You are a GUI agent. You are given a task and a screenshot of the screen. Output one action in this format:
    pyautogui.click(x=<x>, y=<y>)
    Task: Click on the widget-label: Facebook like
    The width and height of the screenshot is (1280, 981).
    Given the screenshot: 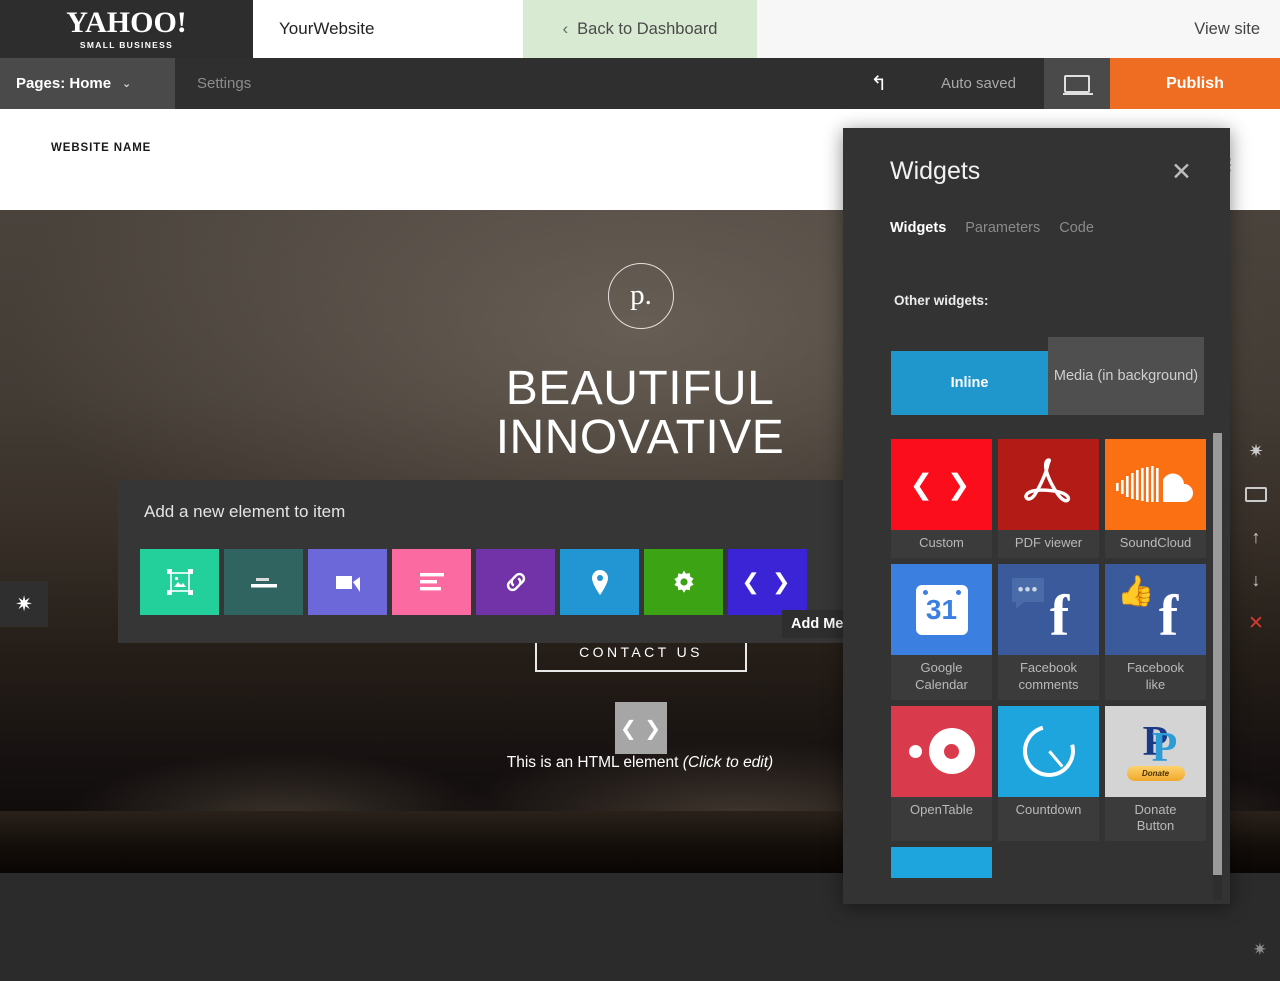 What is the action you would take?
    pyautogui.click(x=1155, y=677)
    